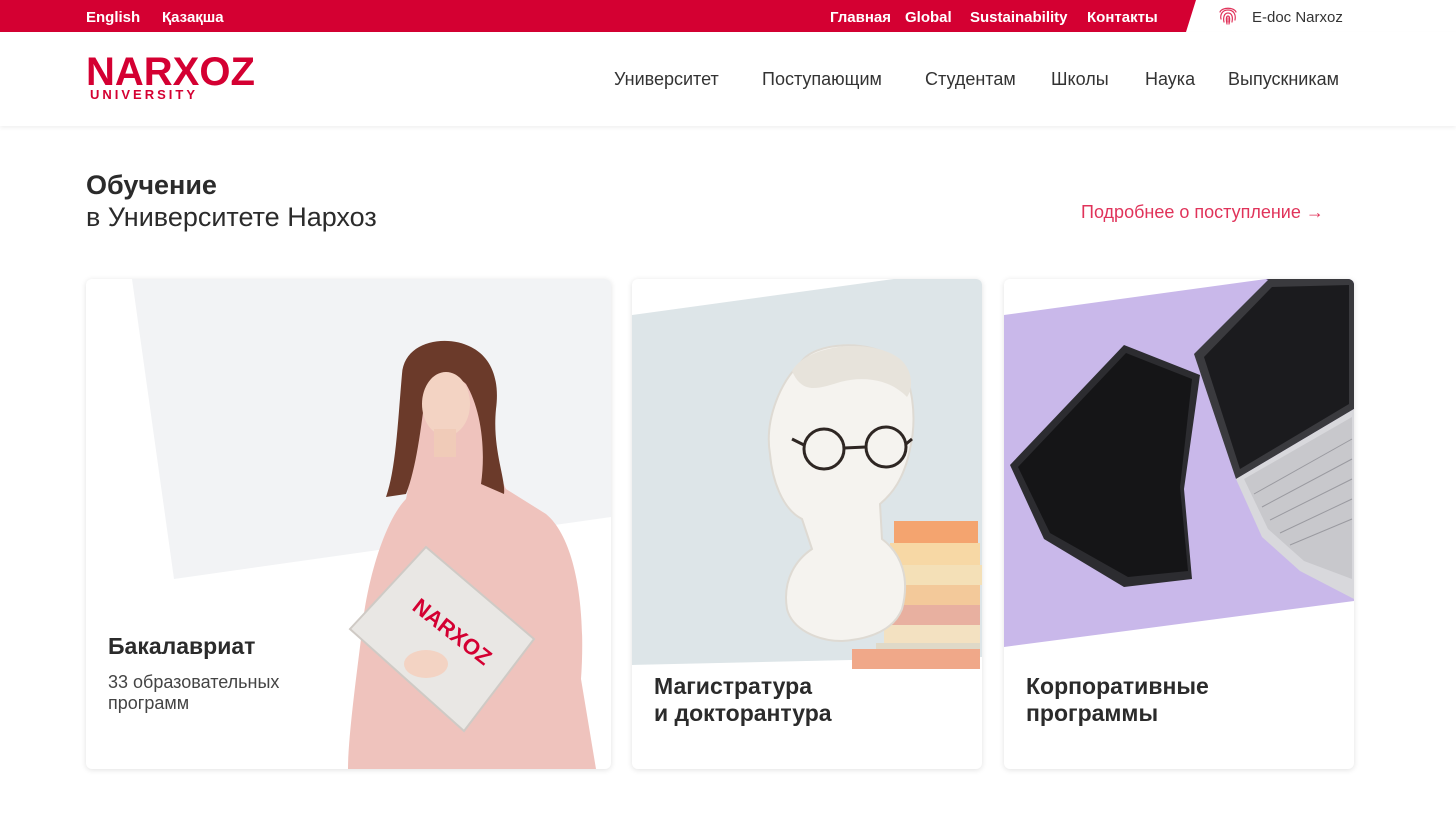 This screenshot has width=1456, height=819. What do you see at coordinates (970, 79) in the screenshot?
I see `nav-students: Студентам` at bounding box center [970, 79].